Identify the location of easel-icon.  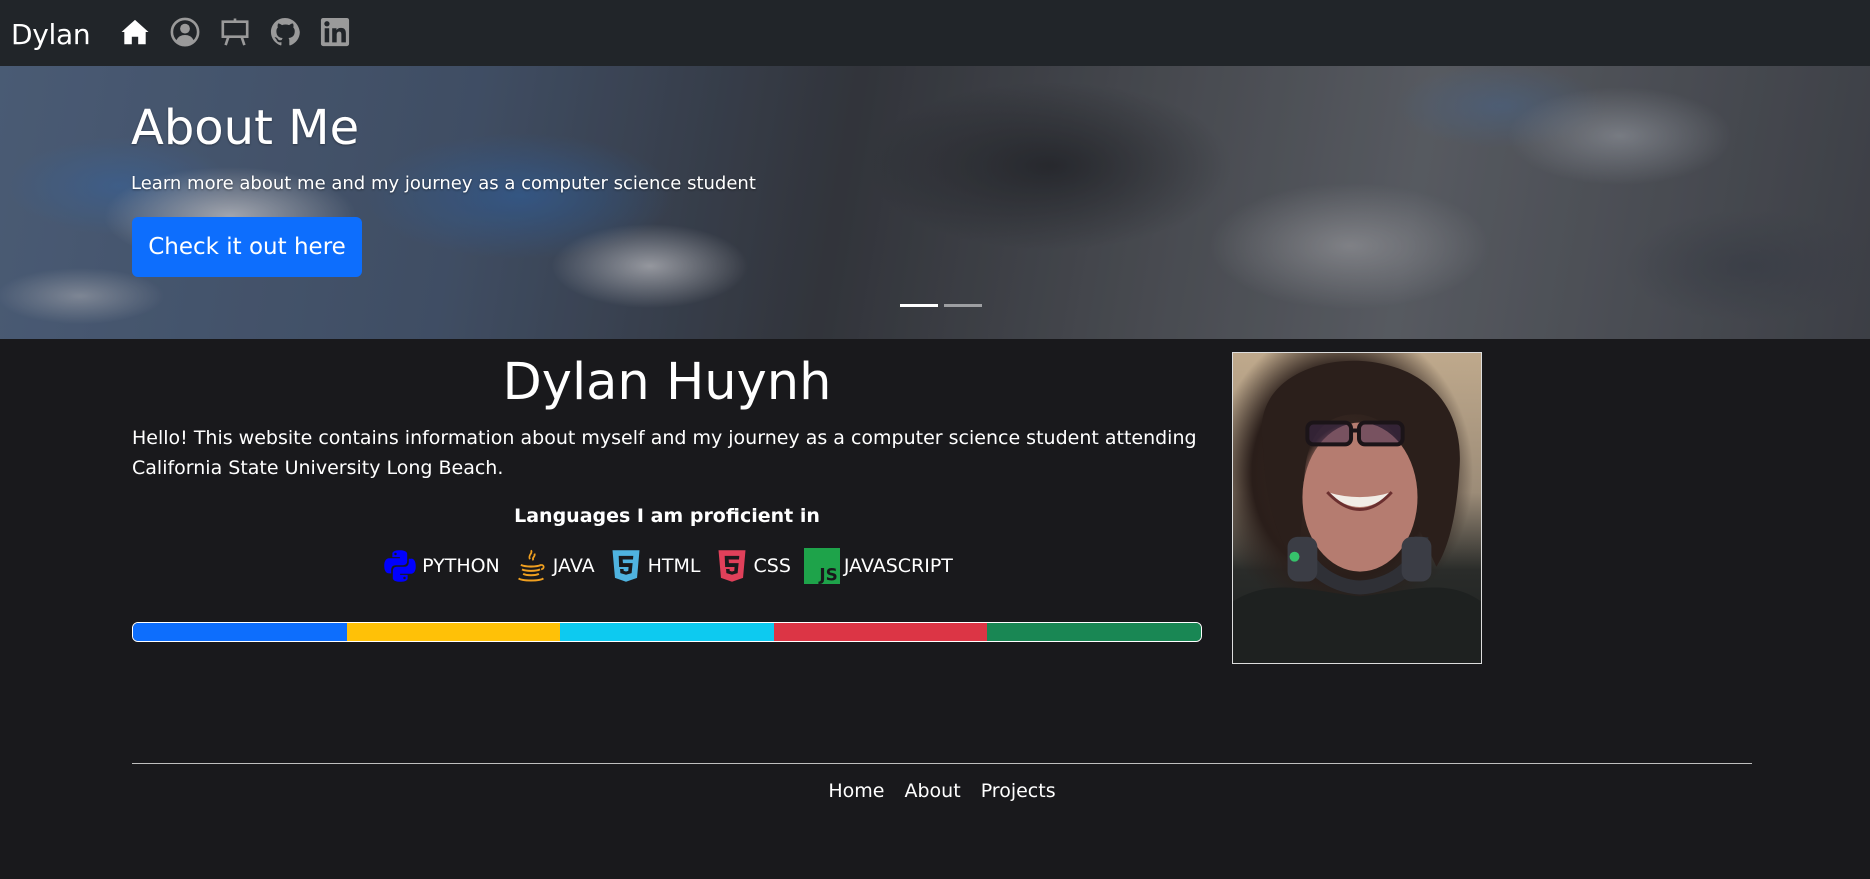
(235, 32).